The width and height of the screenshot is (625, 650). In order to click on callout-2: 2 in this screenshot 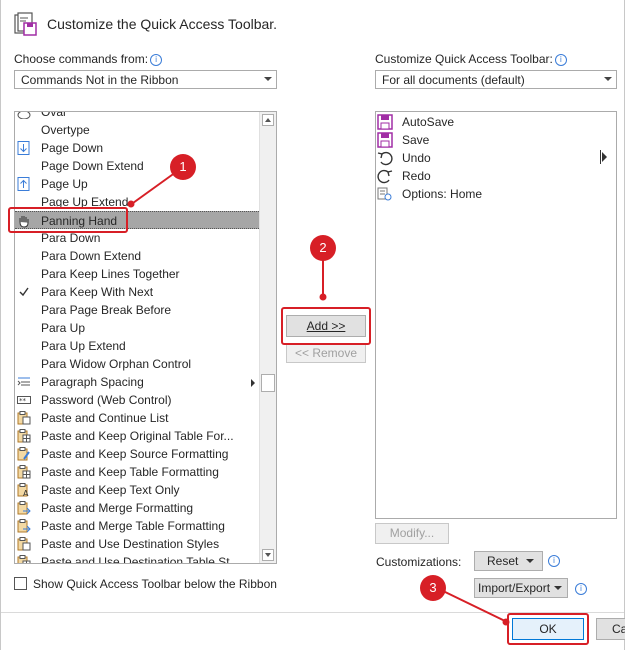, I will do `click(323, 248)`.